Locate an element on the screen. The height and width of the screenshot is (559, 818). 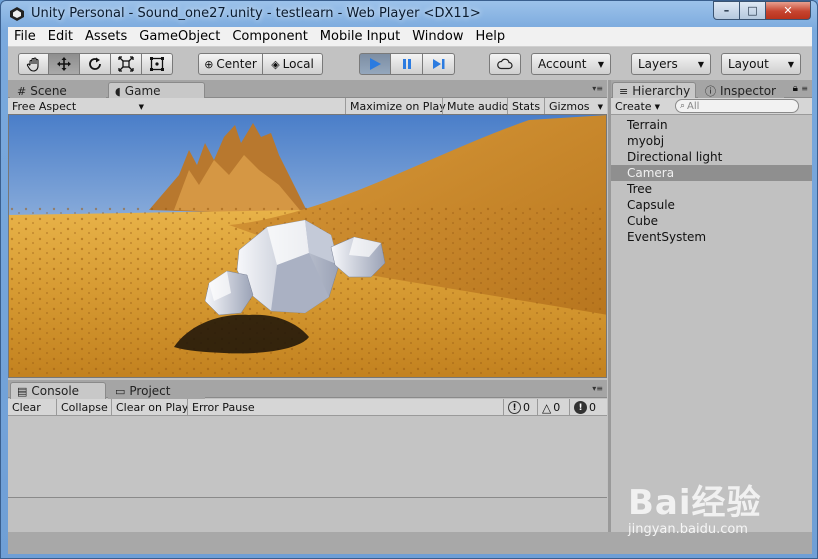
scale-tool-button is located at coordinates (126, 64).